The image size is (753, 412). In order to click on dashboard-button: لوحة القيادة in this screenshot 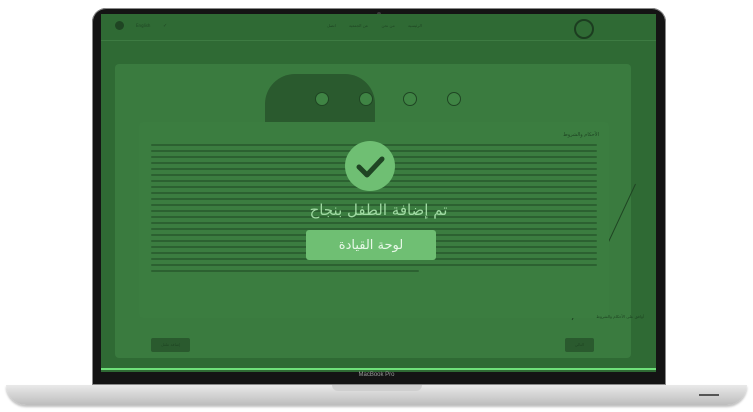, I will do `click(371, 245)`.